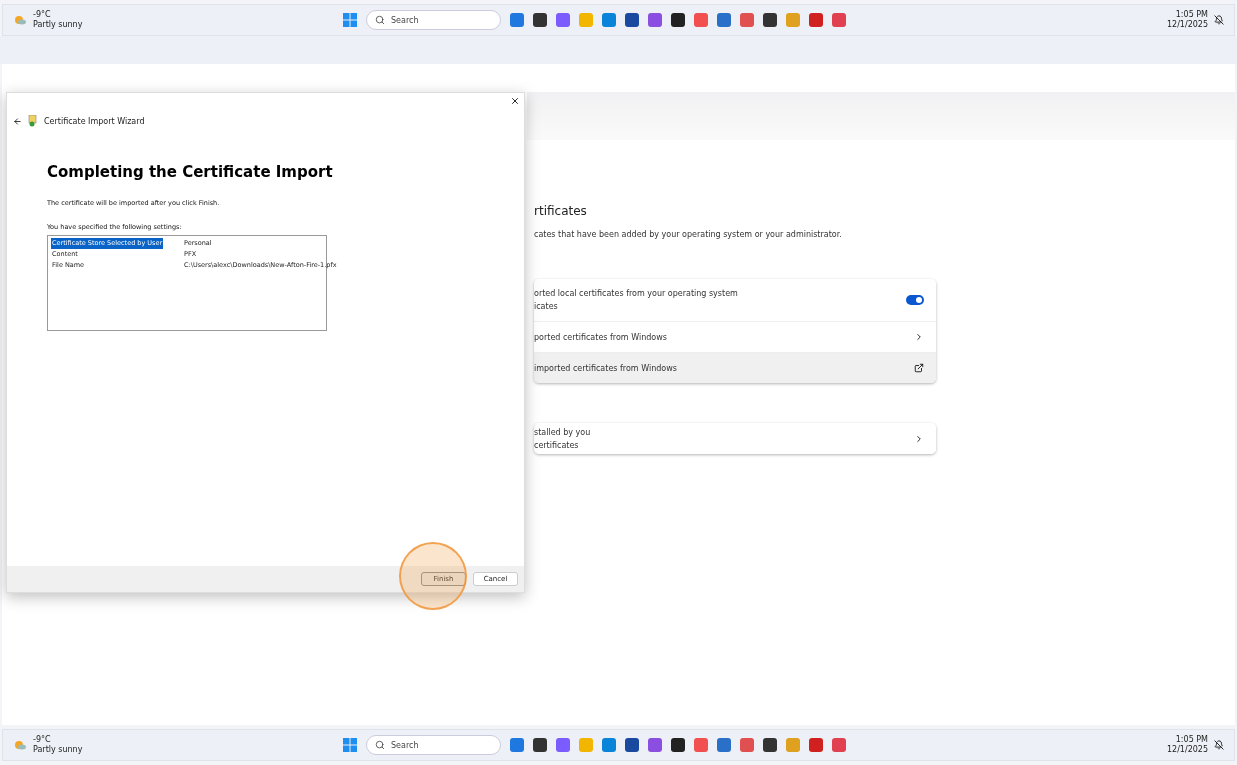  Describe the element at coordinates (735, 367) in the screenshot. I see `settings-row: imported certificates from Windows` at that location.